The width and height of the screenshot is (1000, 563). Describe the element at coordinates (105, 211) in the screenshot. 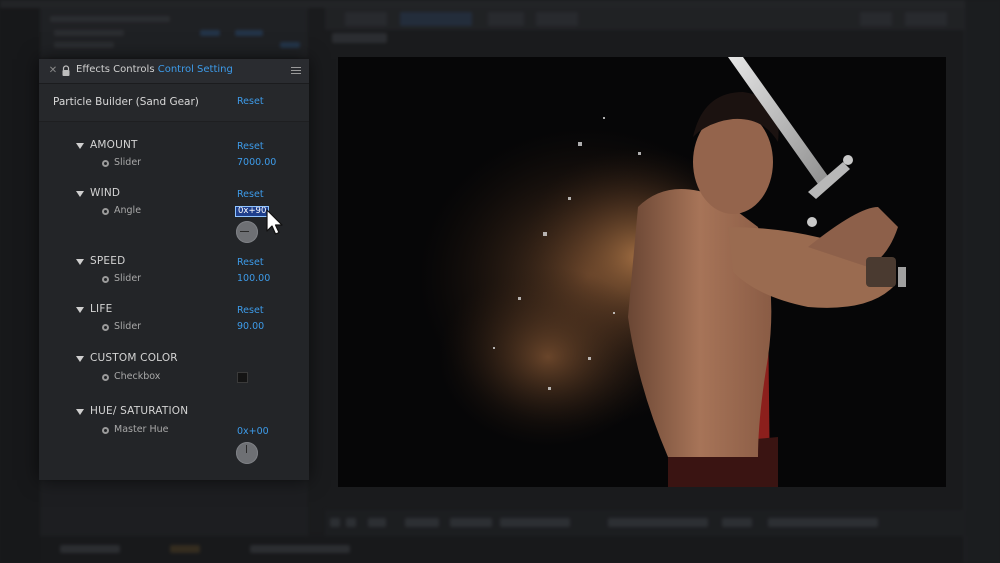

I see `wind-stopwatch-icon` at that location.